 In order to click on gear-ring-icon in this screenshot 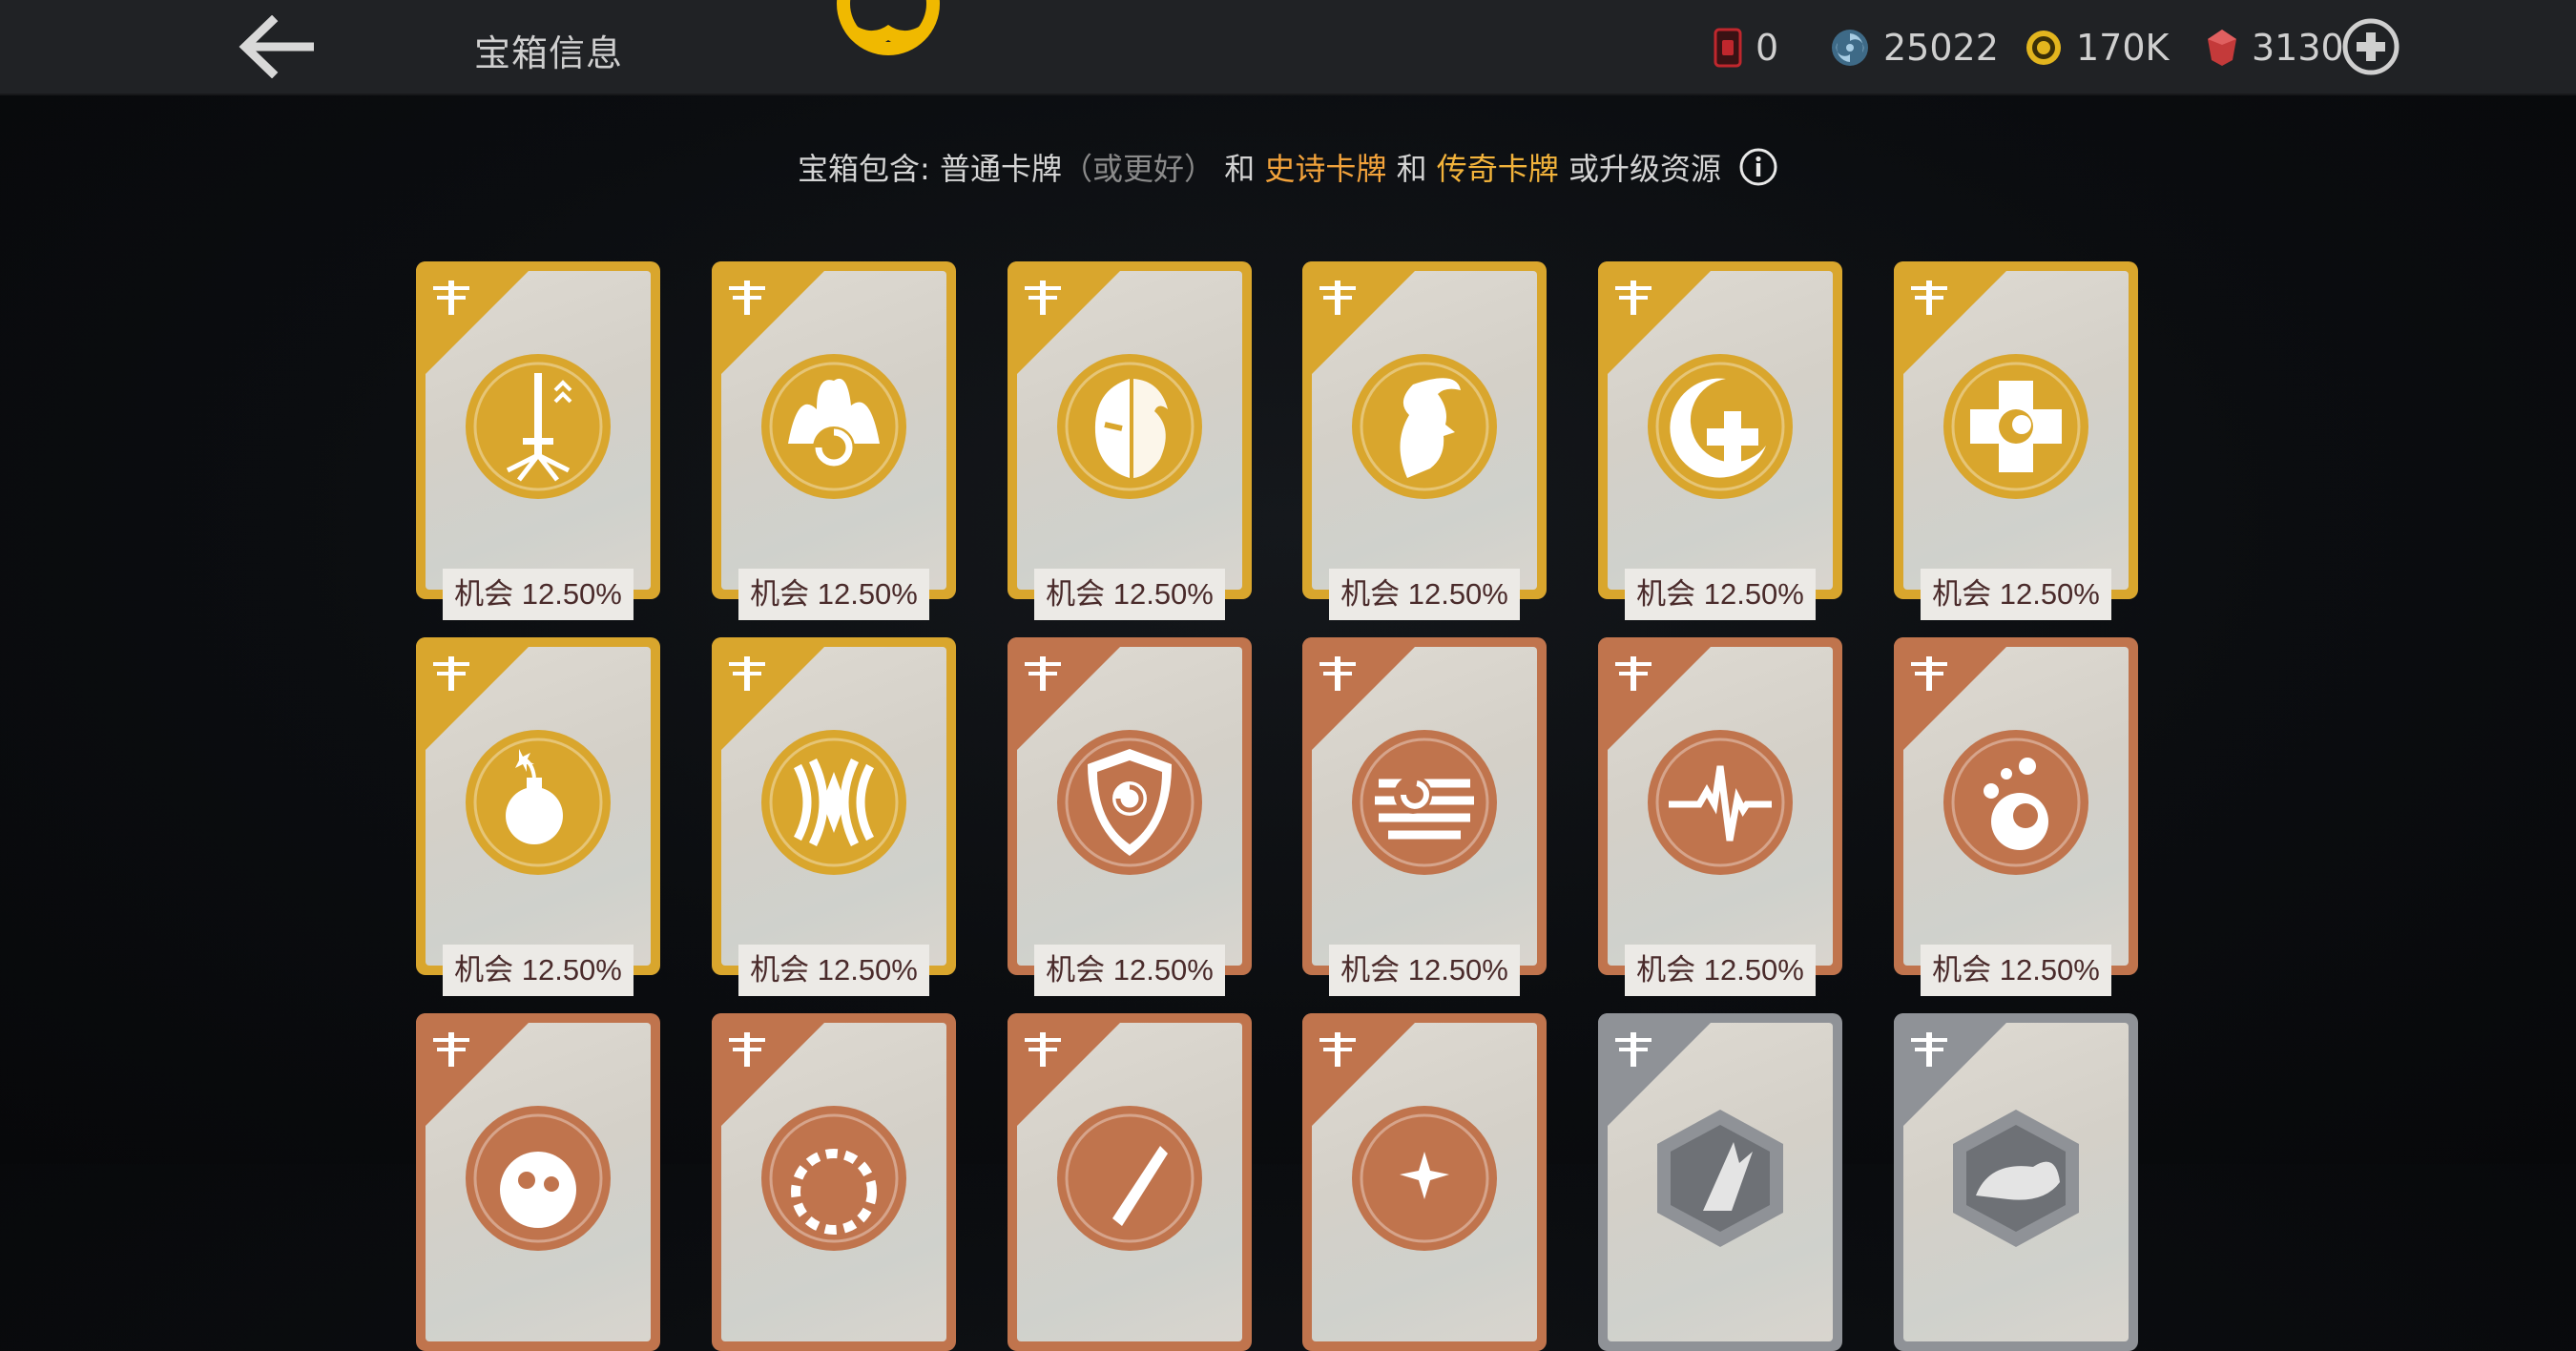, I will do `click(833, 1179)`.